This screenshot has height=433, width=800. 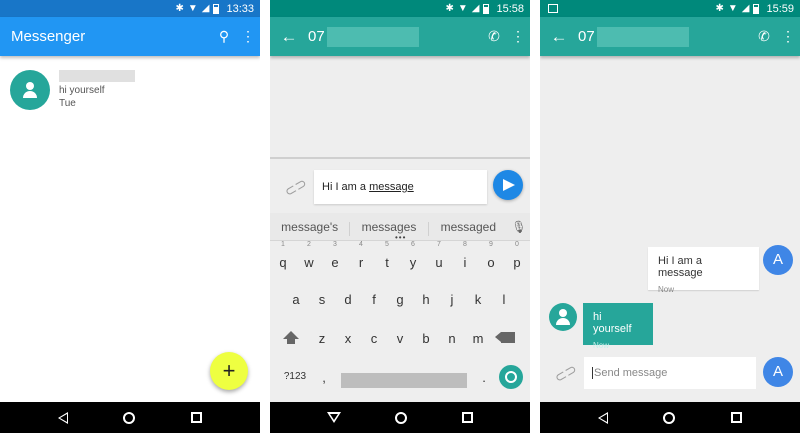 I want to click on symbols-key: ?123, so click(x=295, y=377).